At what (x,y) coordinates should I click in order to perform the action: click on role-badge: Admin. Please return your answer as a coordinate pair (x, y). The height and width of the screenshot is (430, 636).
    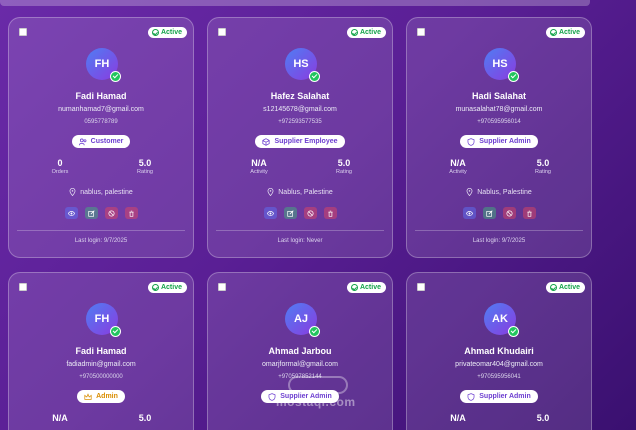
    Looking at the image, I should click on (101, 396).